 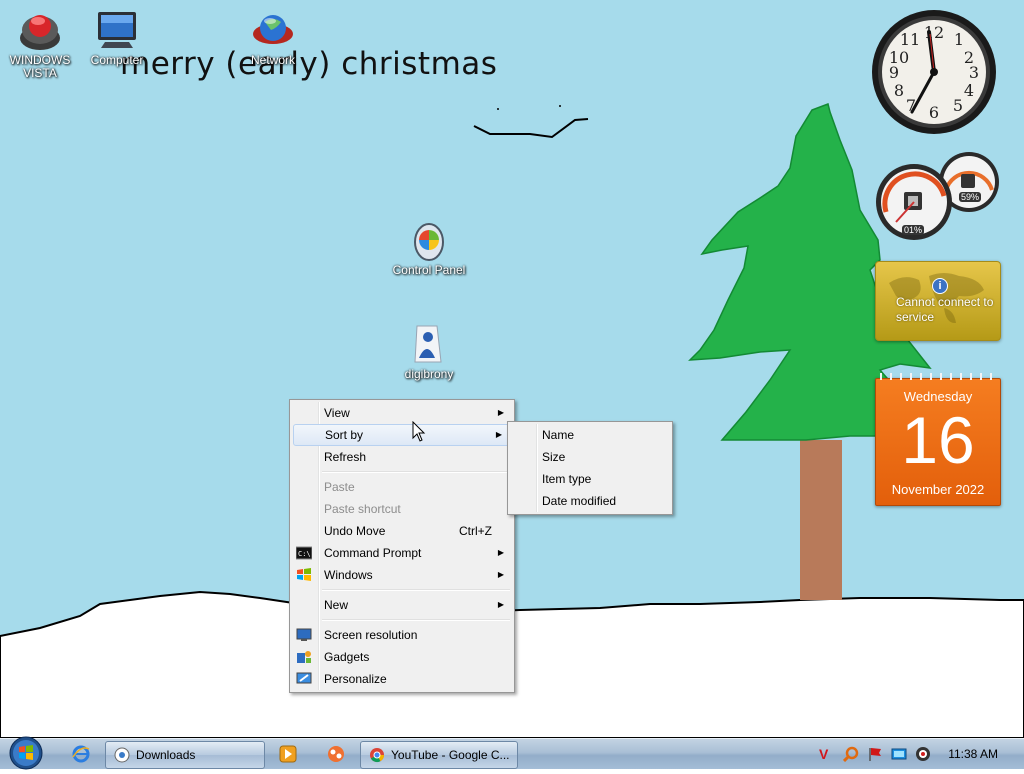 What do you see at coordinates (973, 754) in the screenshot?
I see `taskbar-clock: 11:38 AM` at bounding box center [973, 754].